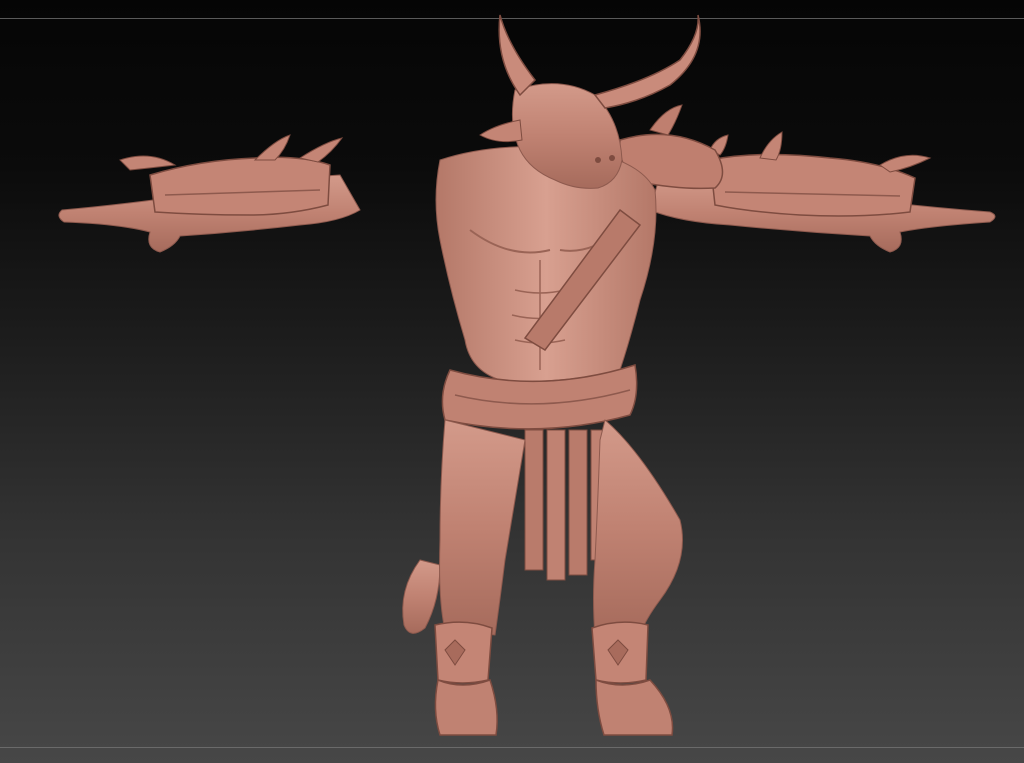  Describe the element at coordinates (638, 527) in the screenshot. I see `right-leg` at that location.